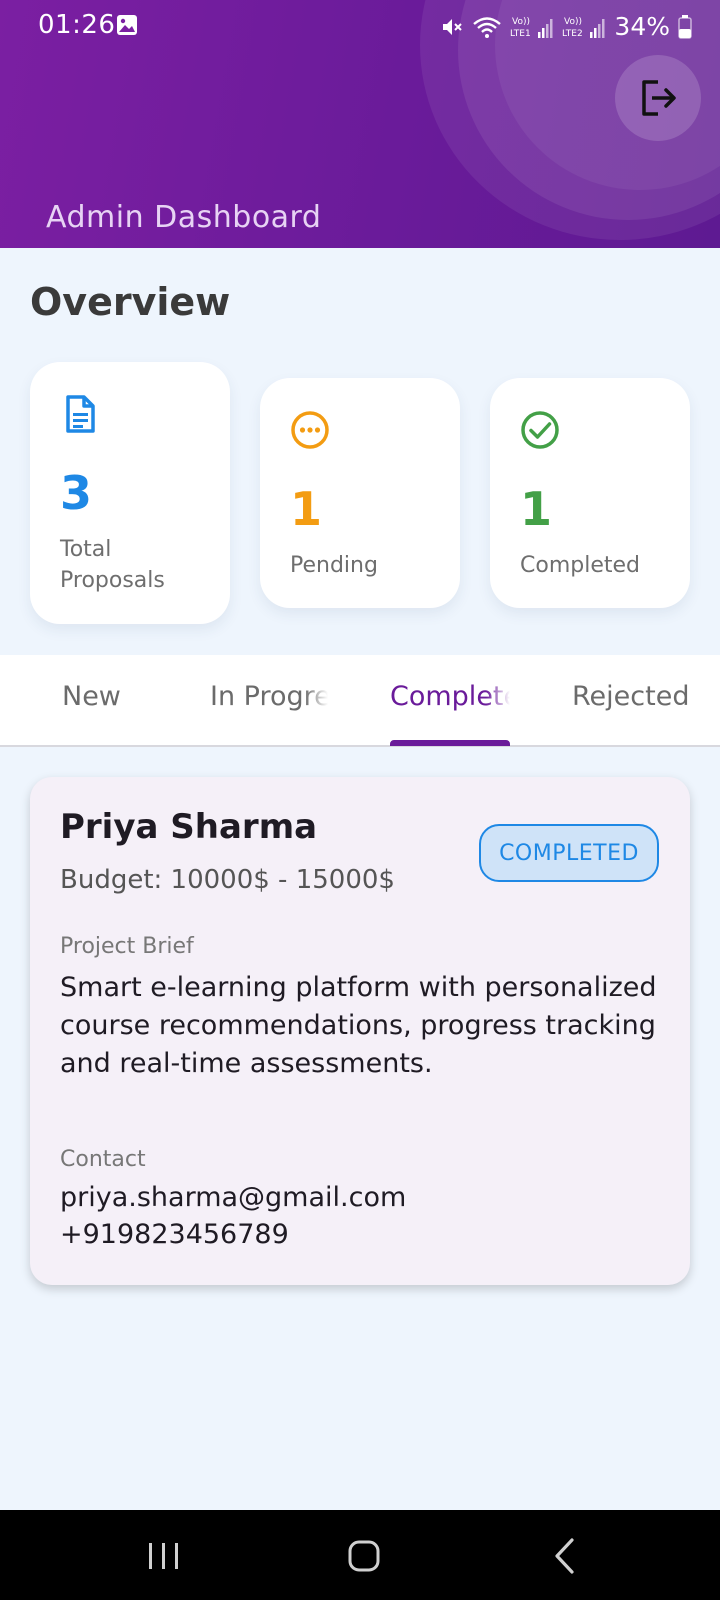 The height and width of the screenshot is (1600, 720). Describe the element at coordinates (112, 565) in the screenshot. I see `stat-label: Total Proposals` at that location.